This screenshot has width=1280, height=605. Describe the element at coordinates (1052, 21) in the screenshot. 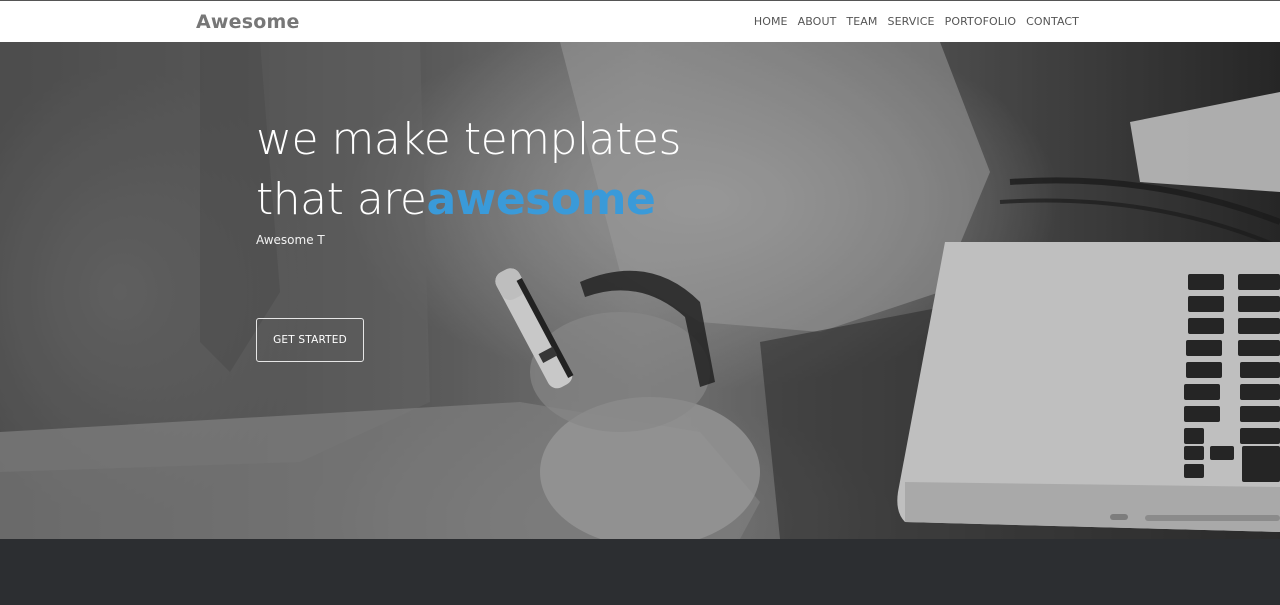

I see `nav-item-contact: CONTACT` at that location.